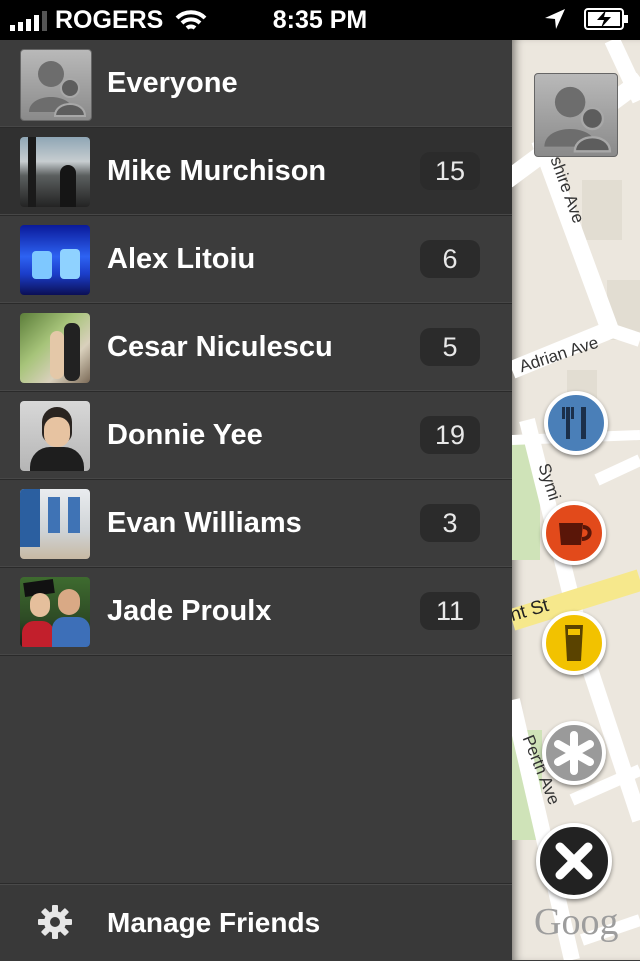  Describe the element at coordinates (189, 611) in the screenshot. I see `friend-name: Jade Proulx` at that location.